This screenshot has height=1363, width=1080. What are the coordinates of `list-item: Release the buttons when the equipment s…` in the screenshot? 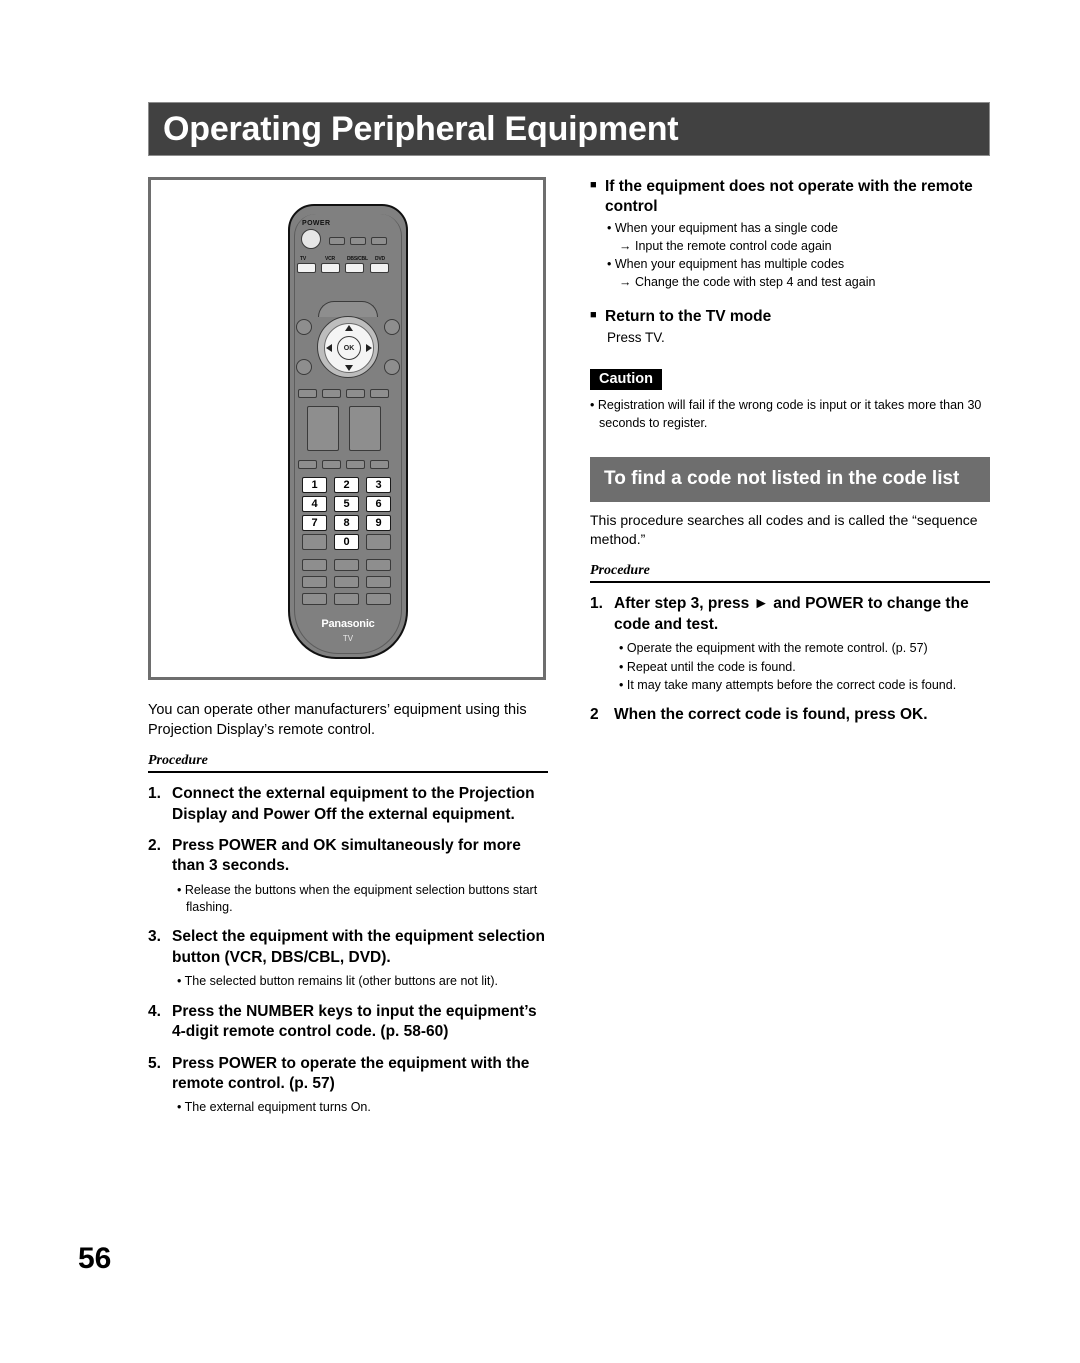 It's located at (362, 899).